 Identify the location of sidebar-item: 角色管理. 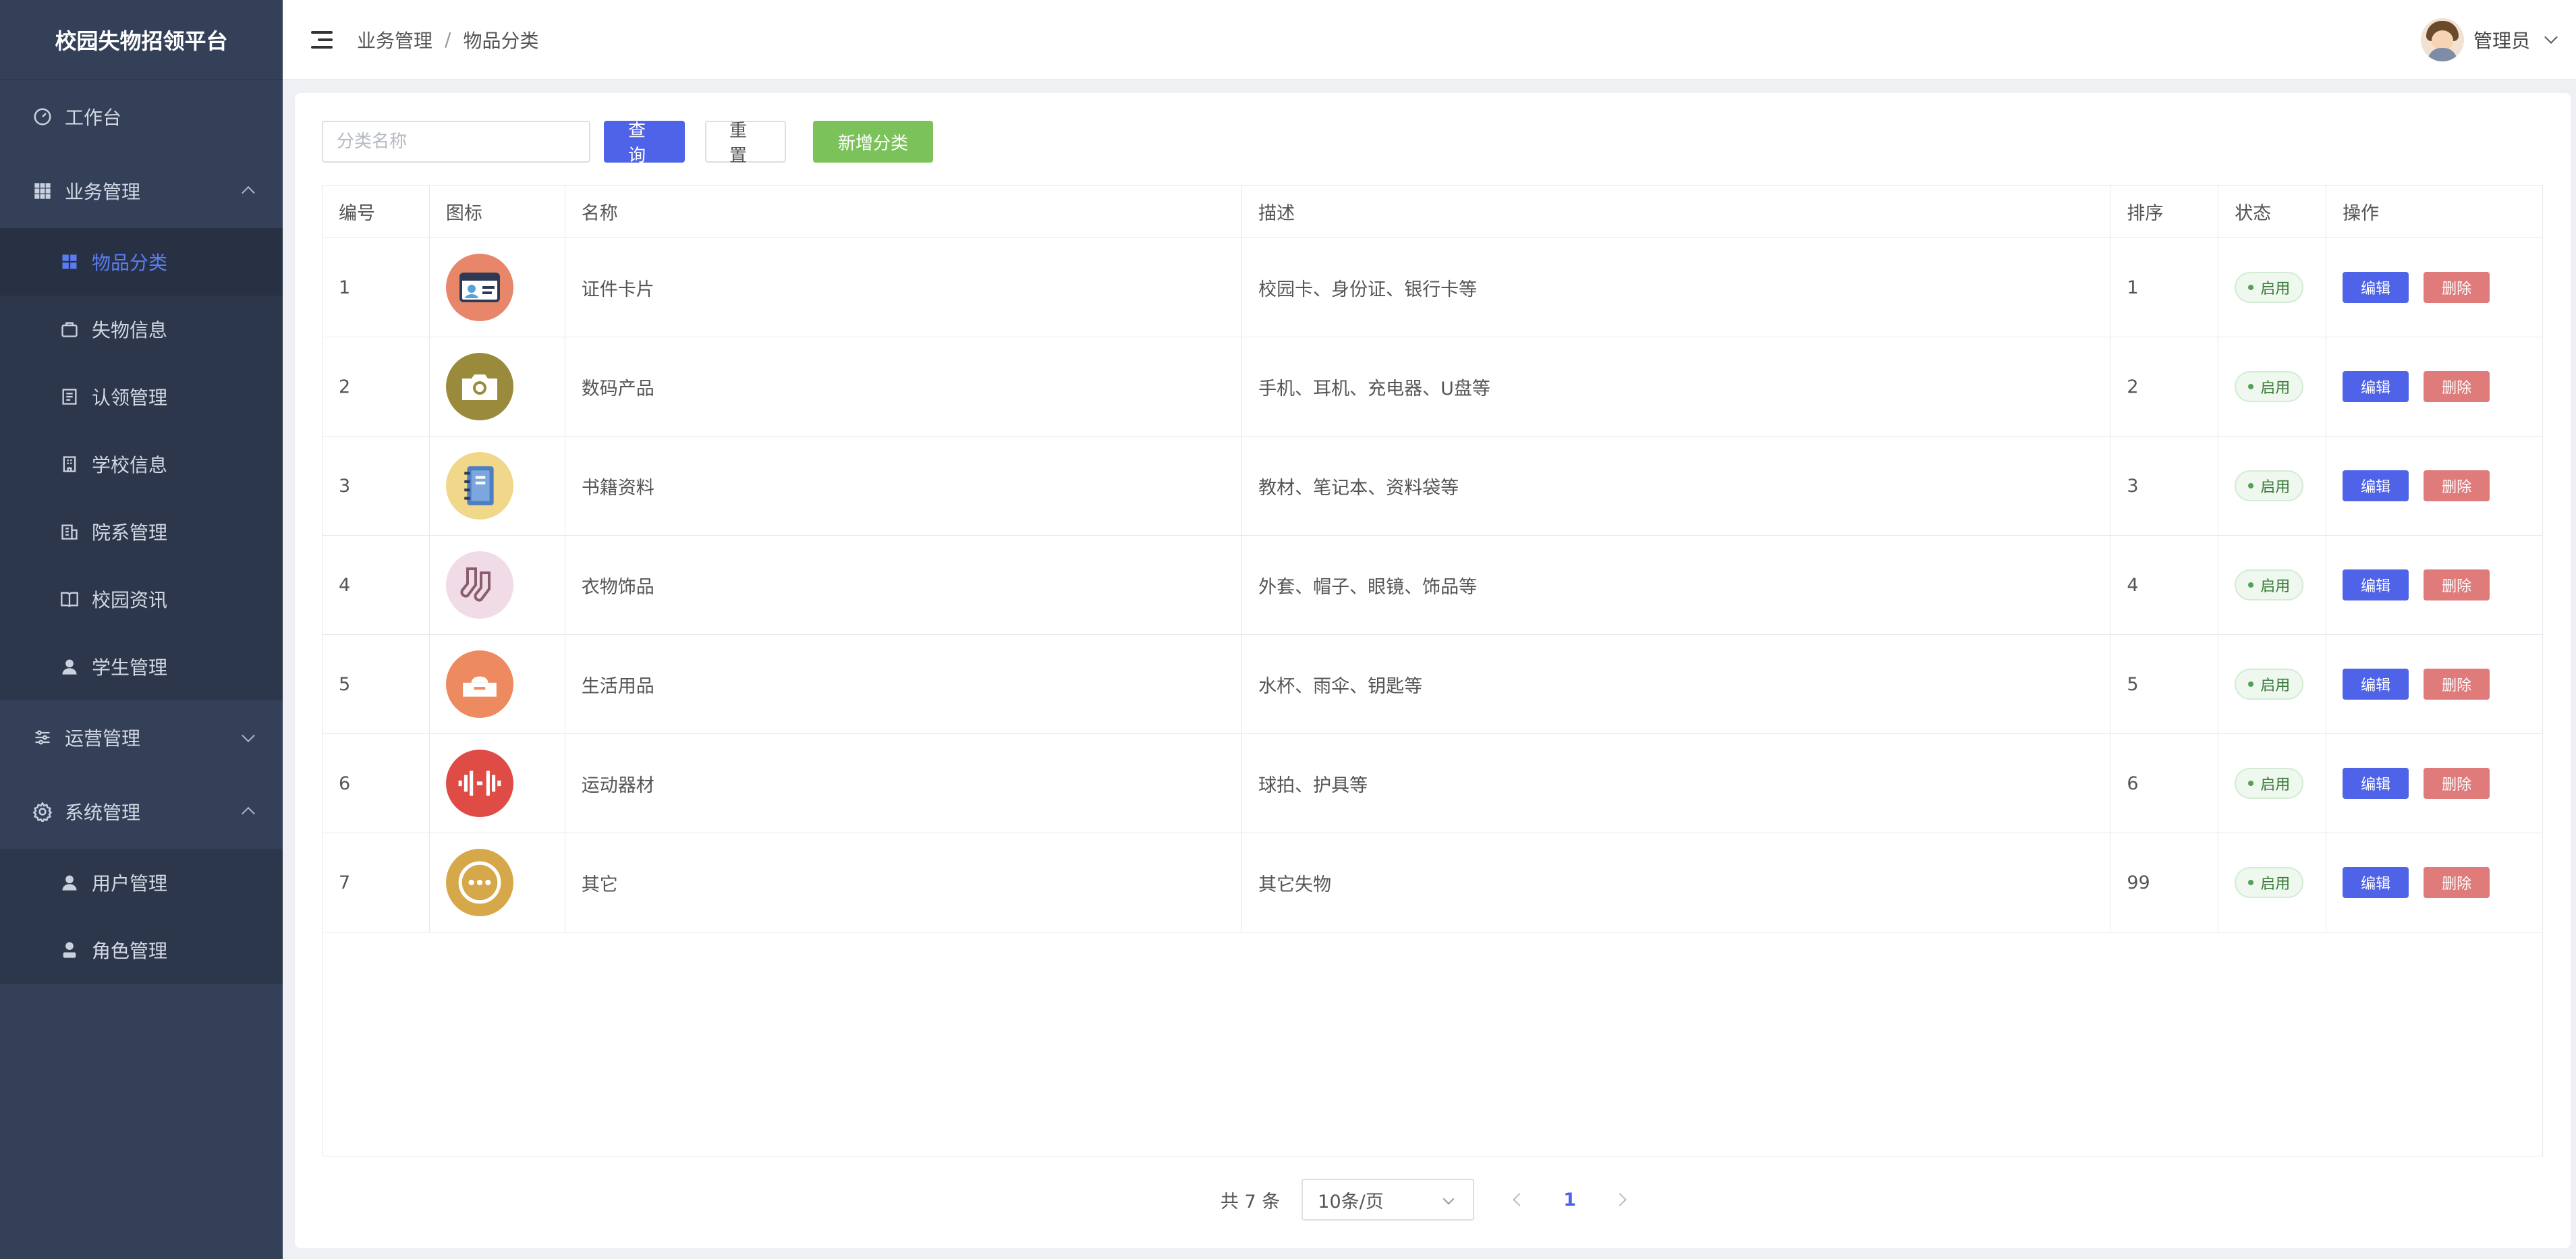
(141, 950).